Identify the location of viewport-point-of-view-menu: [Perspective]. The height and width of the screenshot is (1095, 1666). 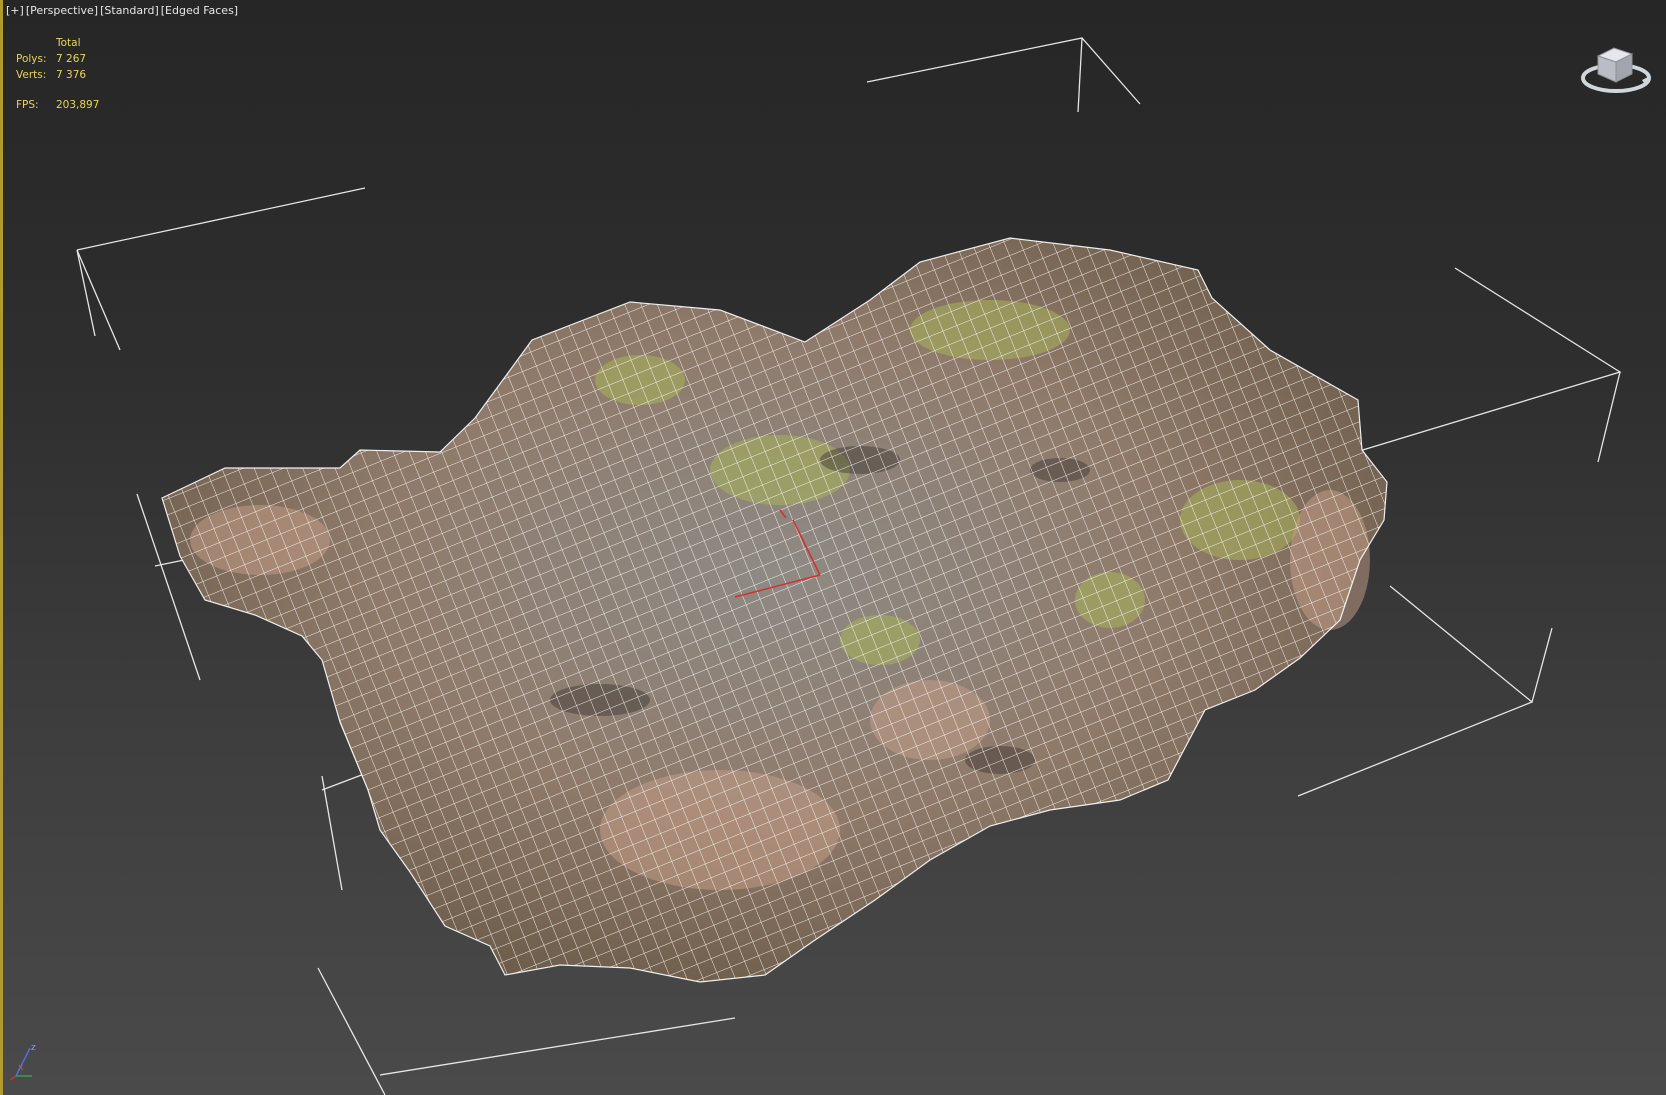
(62, 10).